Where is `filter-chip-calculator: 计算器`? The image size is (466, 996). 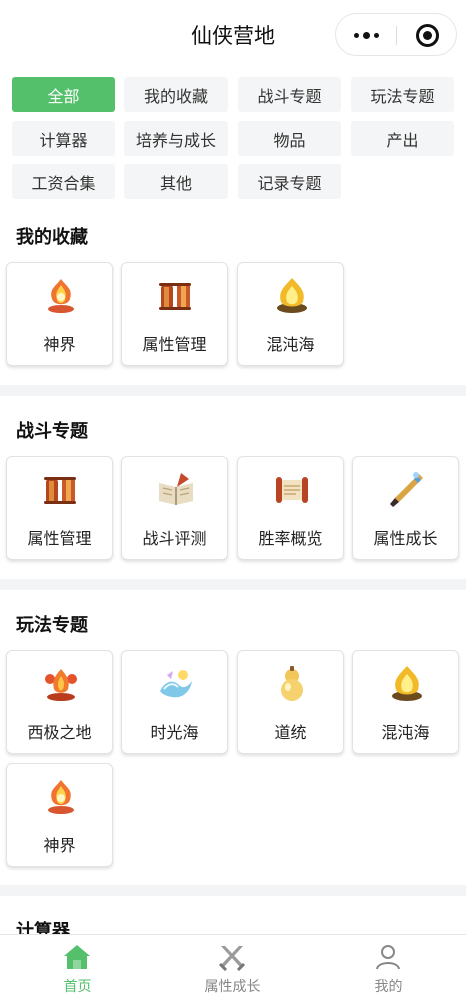 filter-chip-calculator: 计算器 is located at coordinates (63, 138).